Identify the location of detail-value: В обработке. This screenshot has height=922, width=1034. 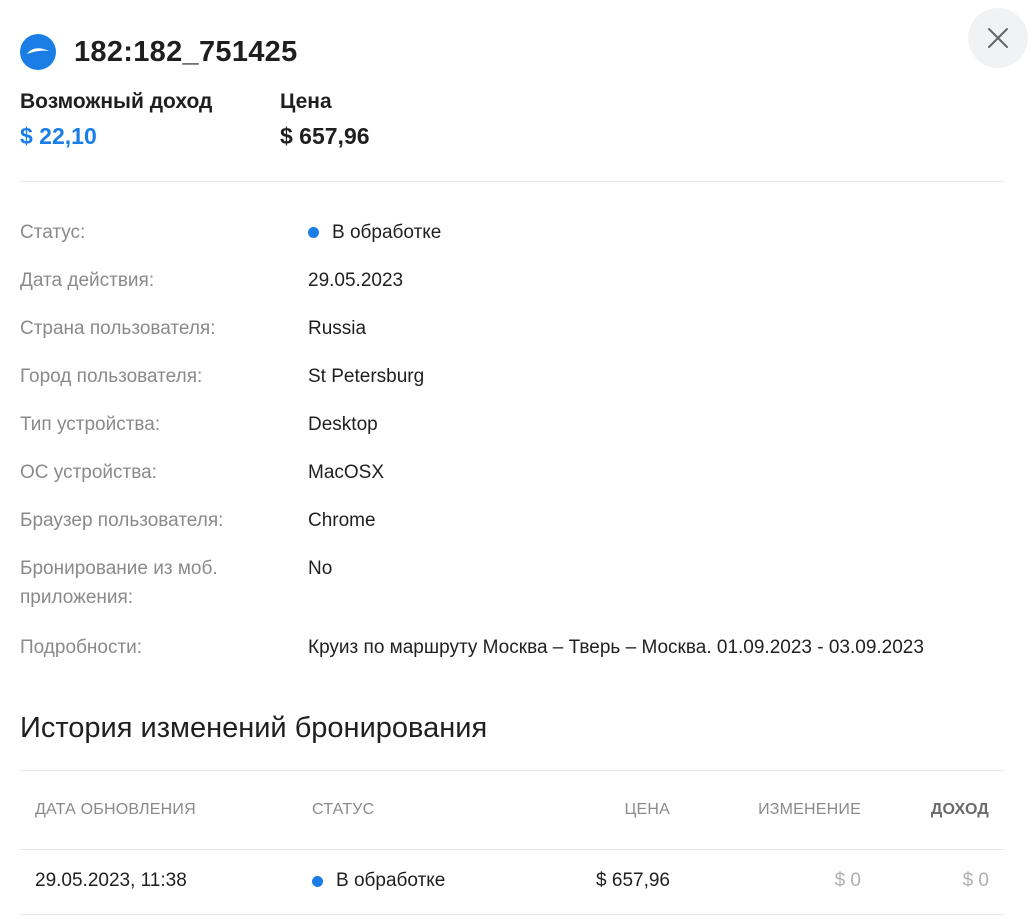
(374, 232).